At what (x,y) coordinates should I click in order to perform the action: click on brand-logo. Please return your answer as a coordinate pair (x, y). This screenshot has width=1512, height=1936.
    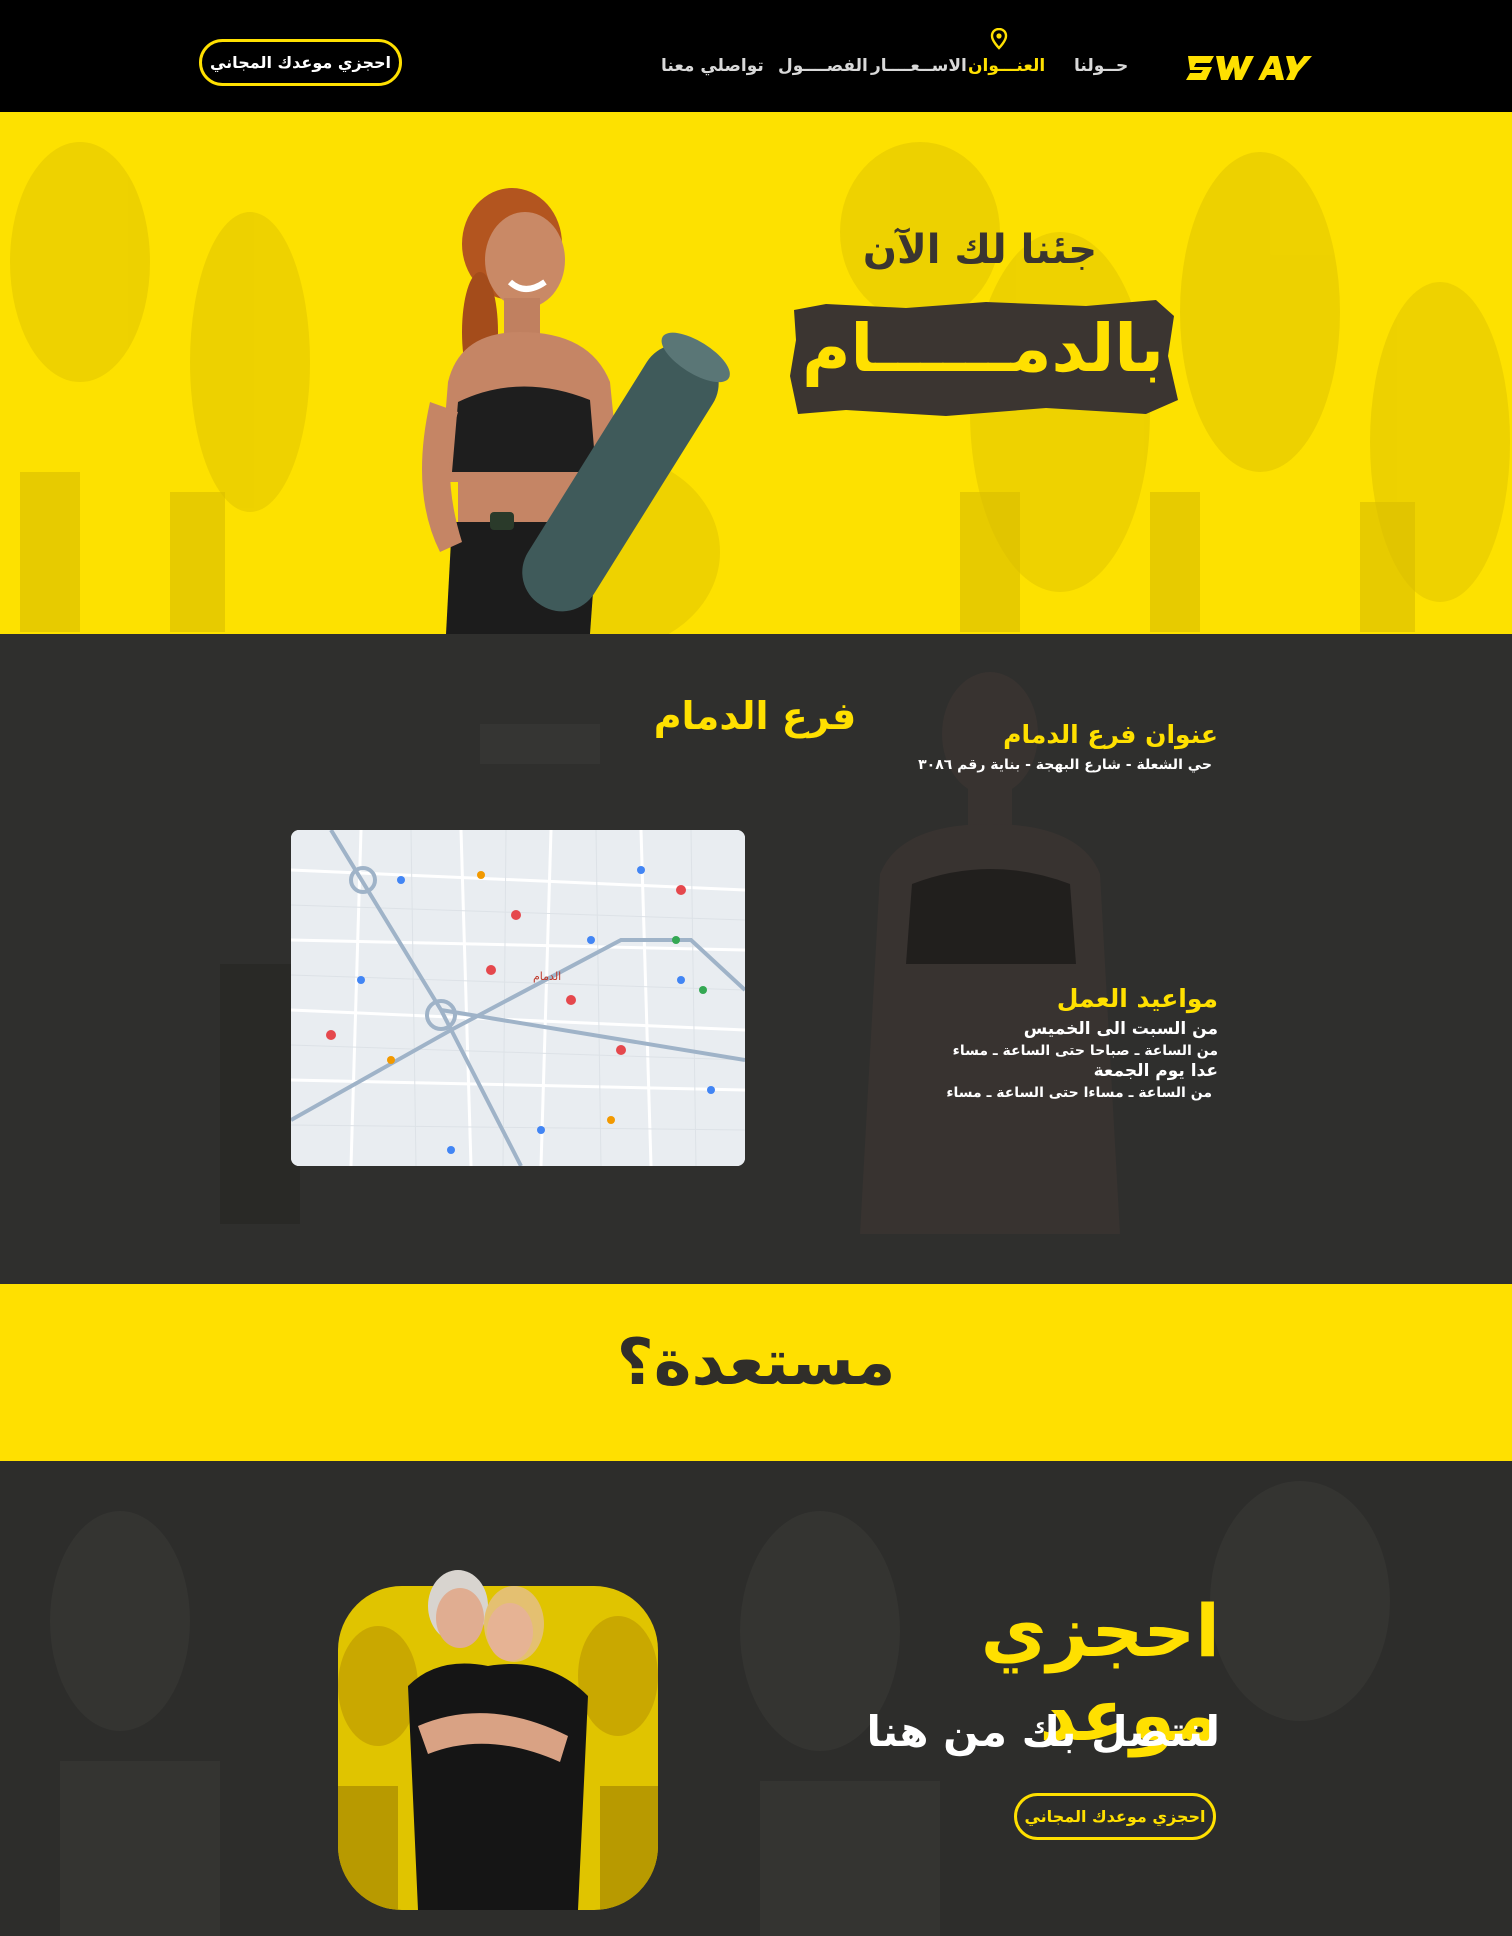
    Looking at the image, I should click on (1249, 70).